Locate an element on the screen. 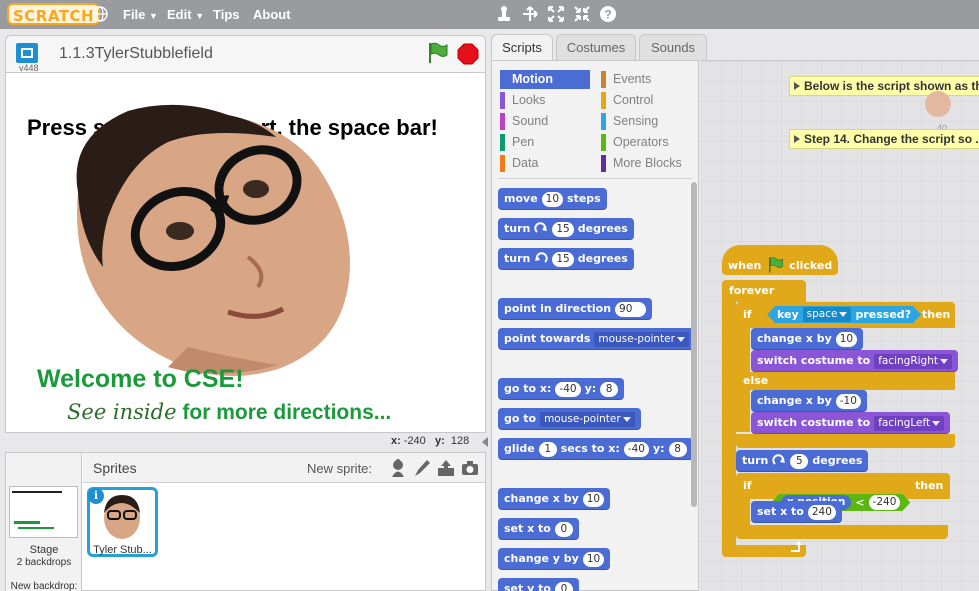 The image size is (979, 591). block-turn: turn 5 degrees is located at coordinates (802, 461).